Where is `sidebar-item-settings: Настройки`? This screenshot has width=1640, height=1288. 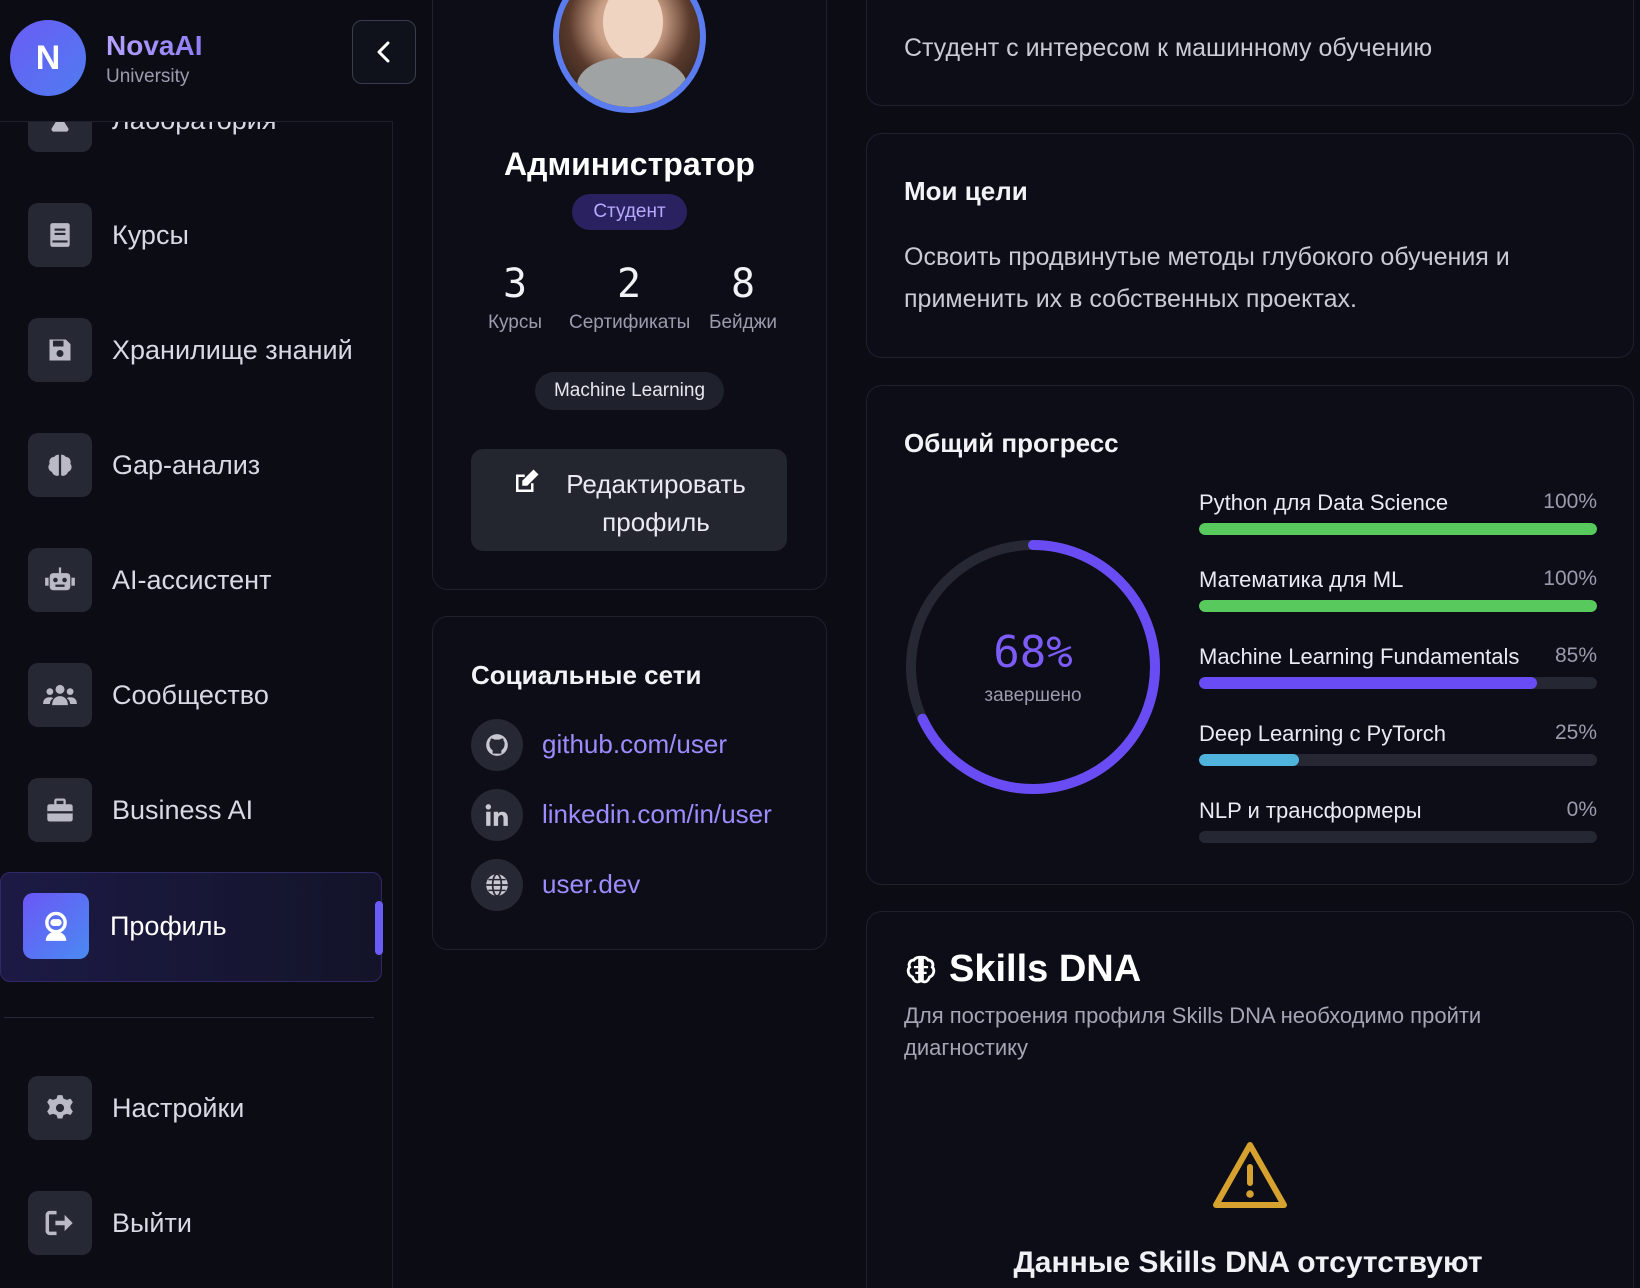 sidebar-item-settings: Настройки is located at coordinates (196, 1108).